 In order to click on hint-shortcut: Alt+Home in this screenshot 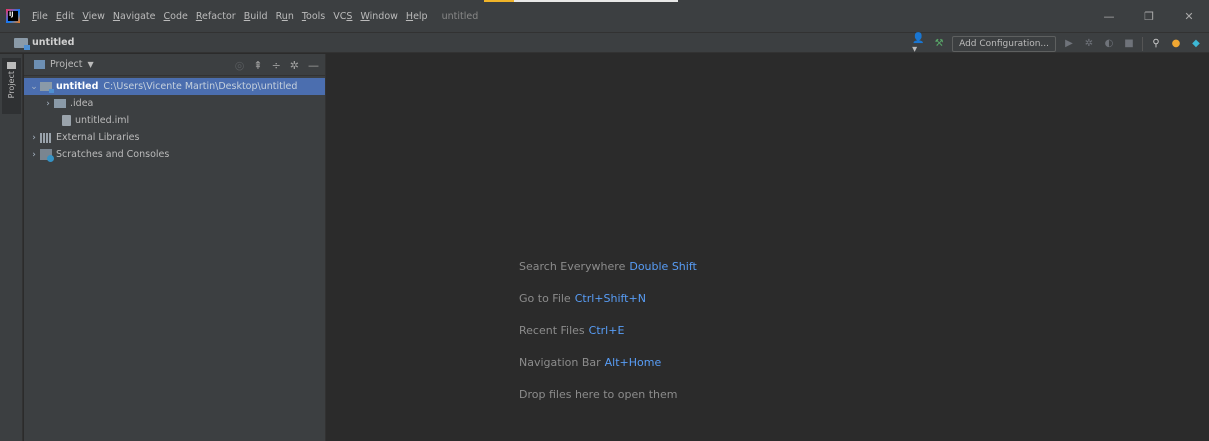, I will do `click(633, 362)`.